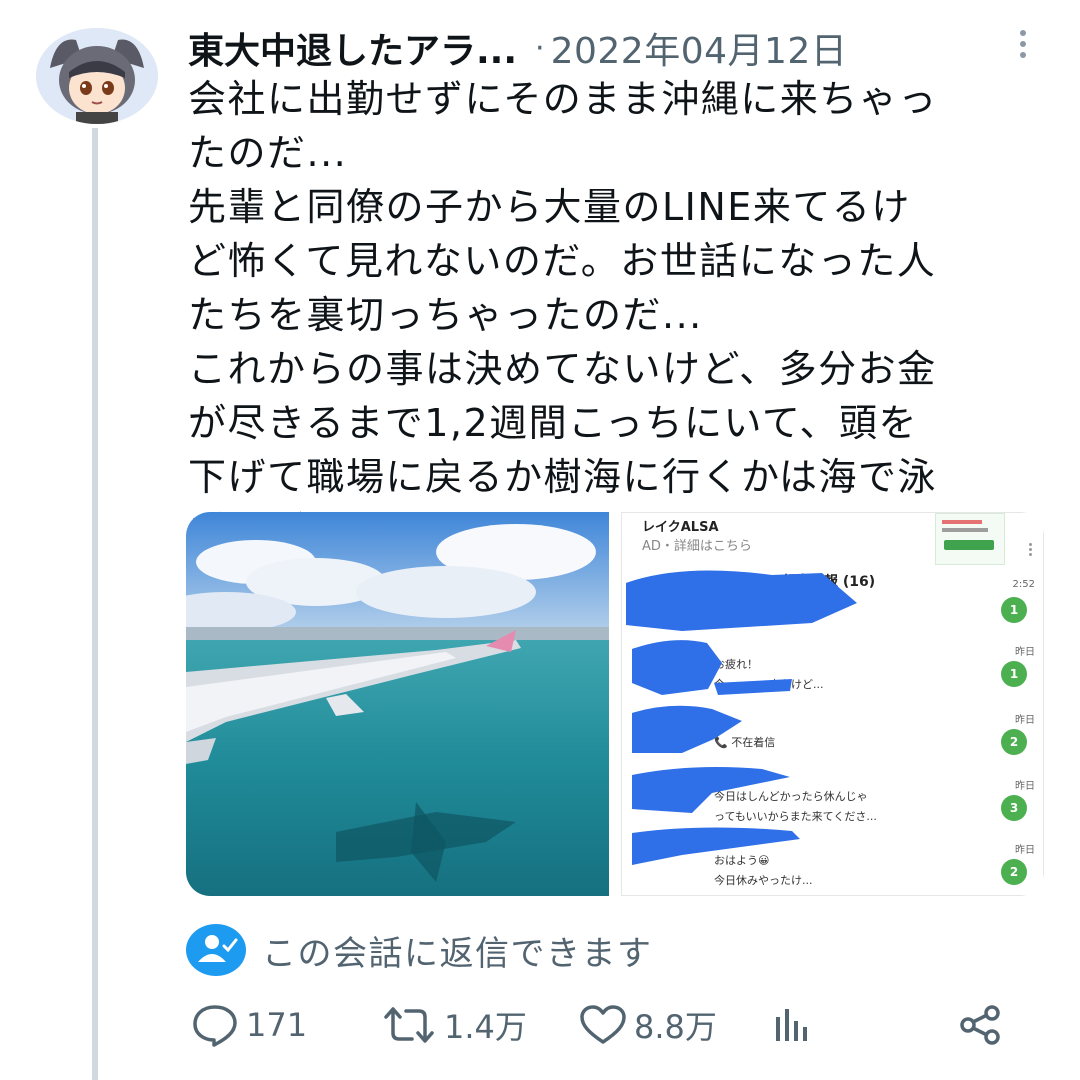 This screenshot has height=1080, width=1080. What do you see at coordinates (699, 48) in the screenshot?
I see `tweet-date: 2022年04月12日` at bounding box center [699, 48].